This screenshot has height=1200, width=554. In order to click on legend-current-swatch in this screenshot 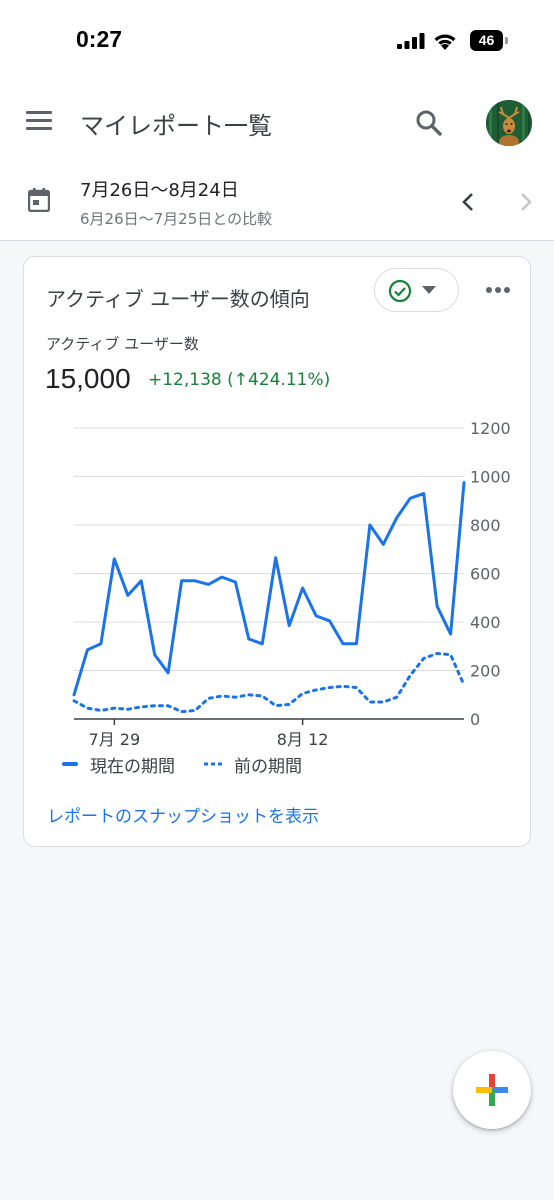, I will do `click(70, 764)`.